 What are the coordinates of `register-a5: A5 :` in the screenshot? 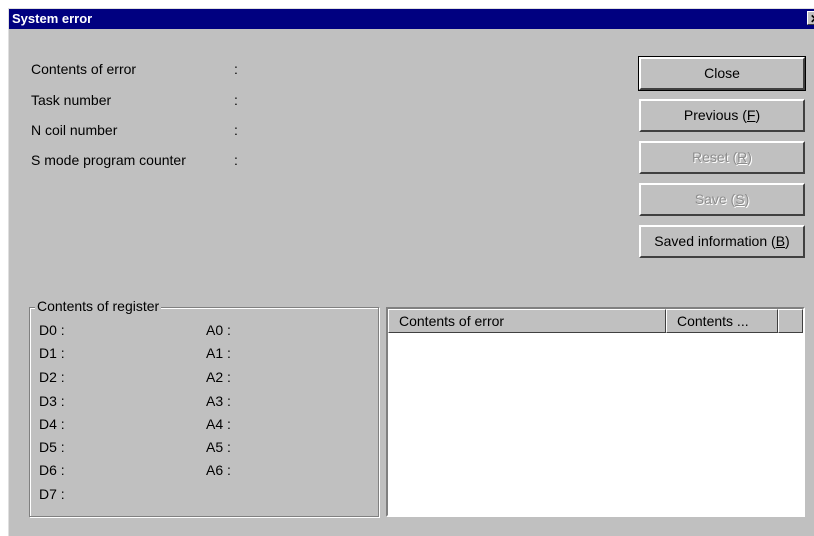 It's located at (218, 447).